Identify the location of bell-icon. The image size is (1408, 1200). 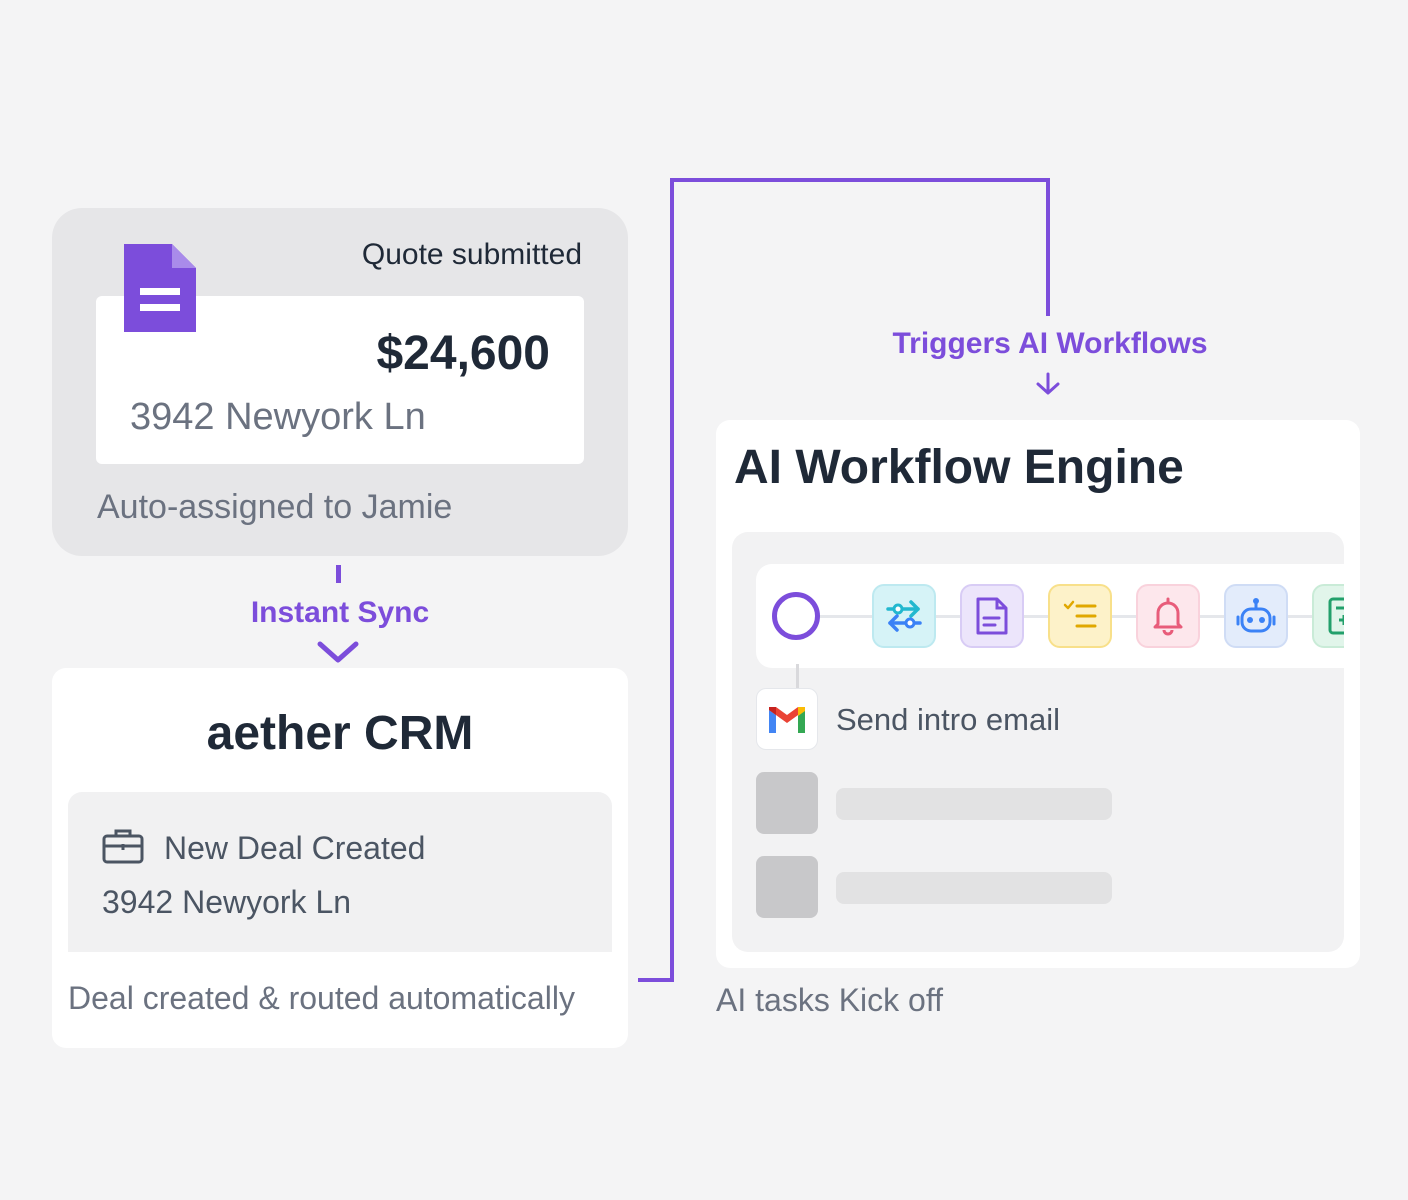
(1168, 616).